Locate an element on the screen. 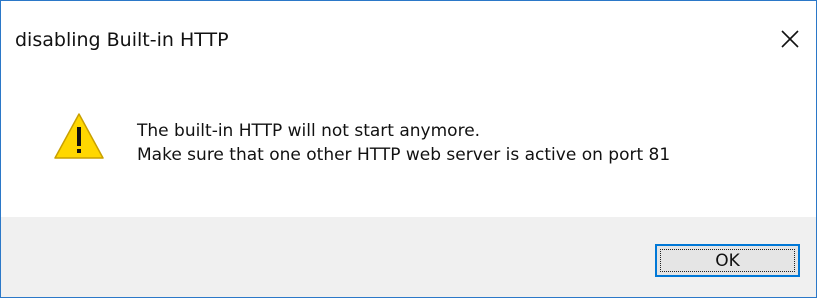 This screenshot has height=298, width=817. close-icon is located at coordinates (790, 39).